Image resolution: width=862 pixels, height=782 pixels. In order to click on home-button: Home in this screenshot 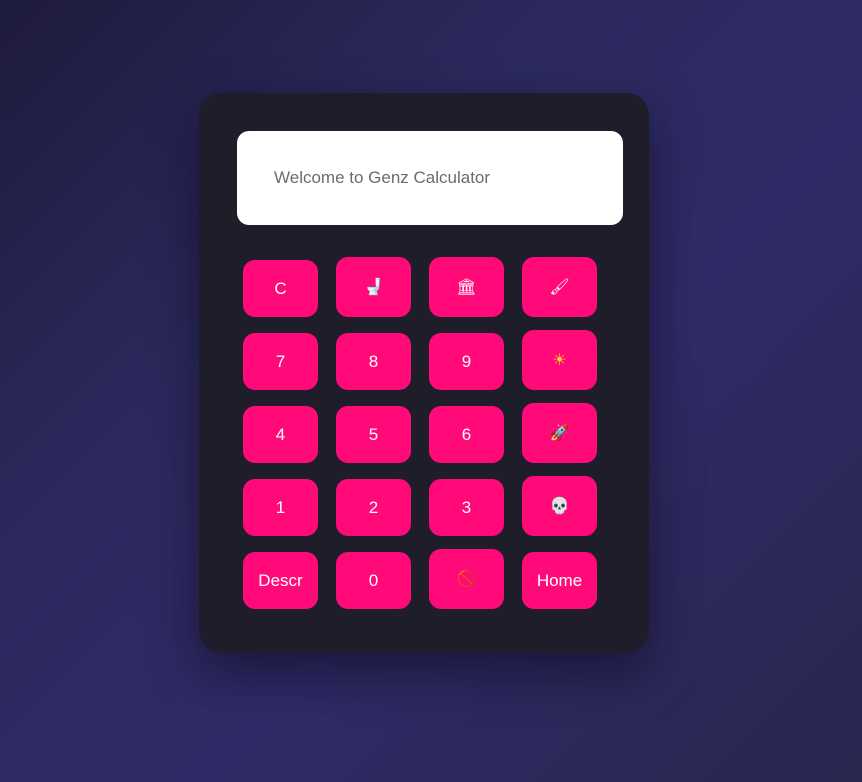, I will do `click(559, 580)`.